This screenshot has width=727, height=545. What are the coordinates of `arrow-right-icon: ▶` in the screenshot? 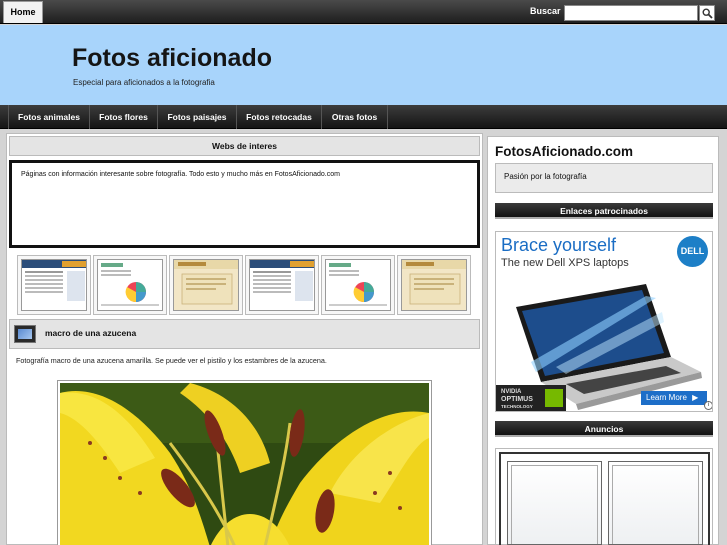 It's located at (695, 397).